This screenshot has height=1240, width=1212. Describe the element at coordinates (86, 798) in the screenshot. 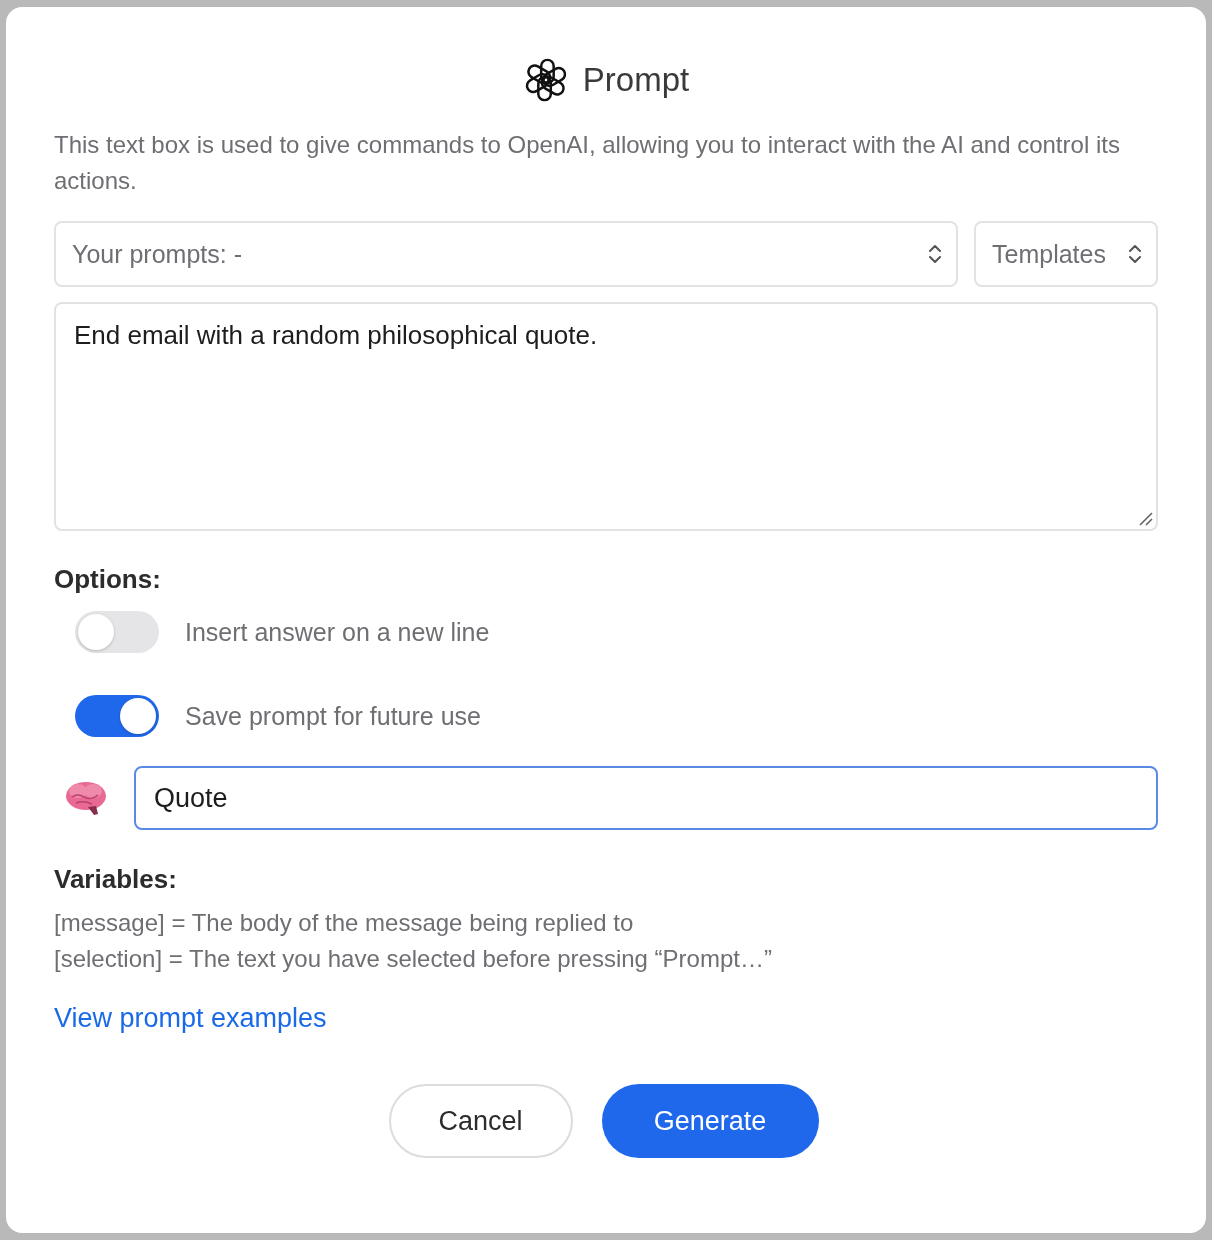

I see `brain-icon` at that location.